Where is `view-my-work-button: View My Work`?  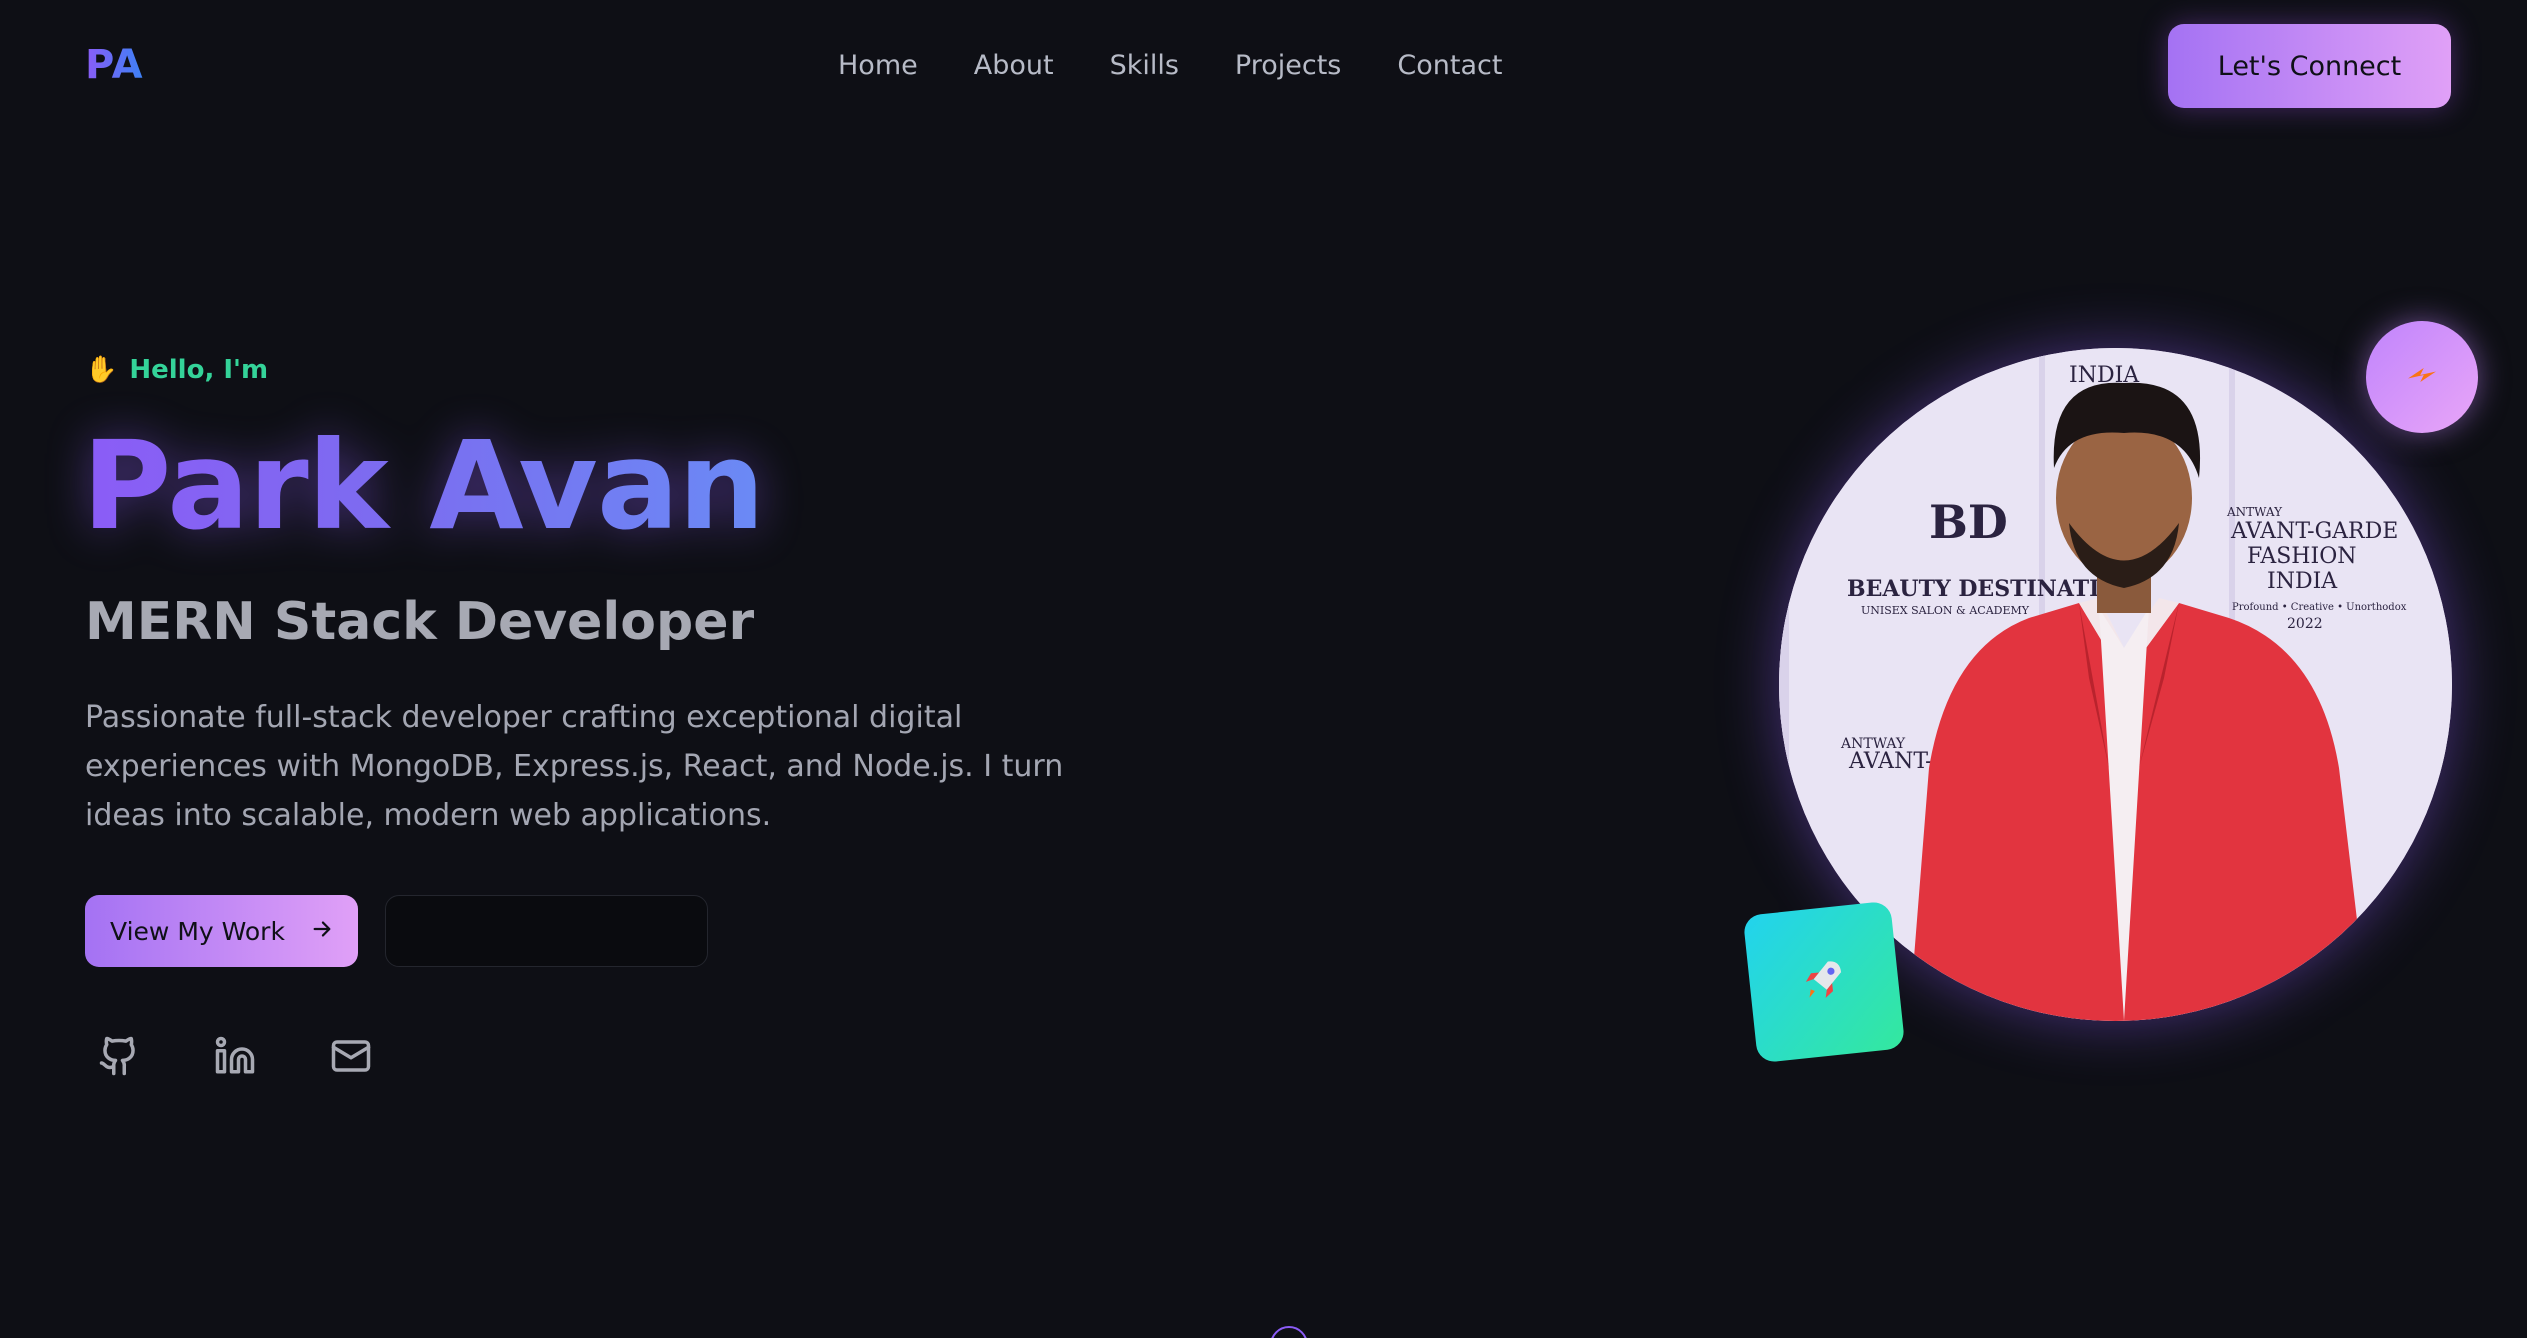 view-my-work-button: View My Work is located at coordinates (221, 931).